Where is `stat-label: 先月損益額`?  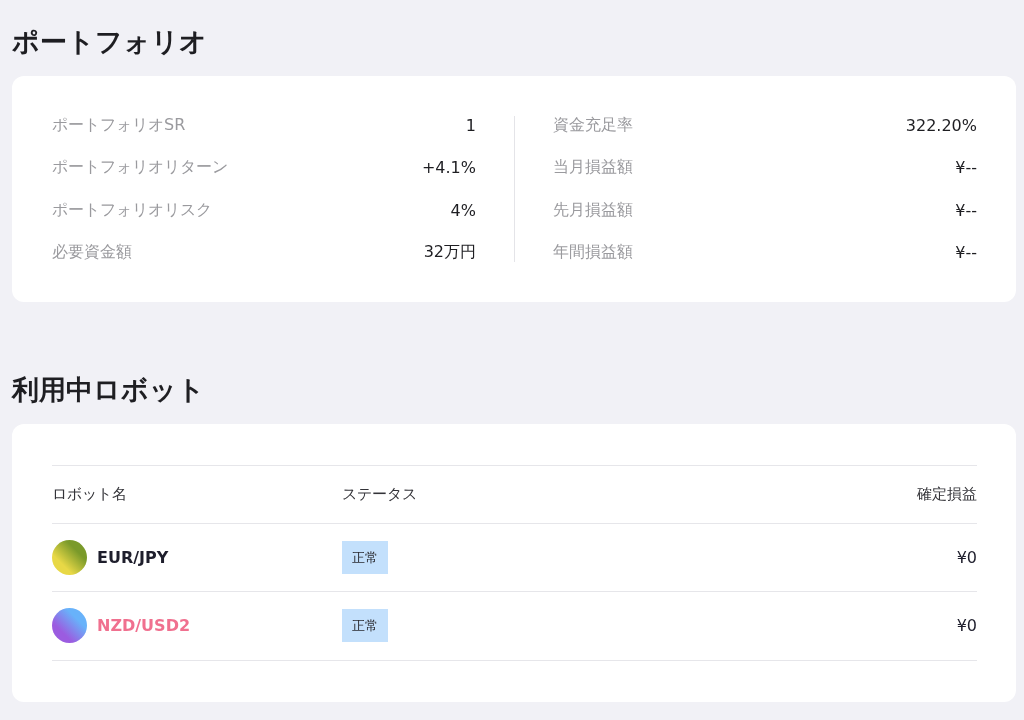
stat-label: 先月損益額 is located at coordinates (593, 210).